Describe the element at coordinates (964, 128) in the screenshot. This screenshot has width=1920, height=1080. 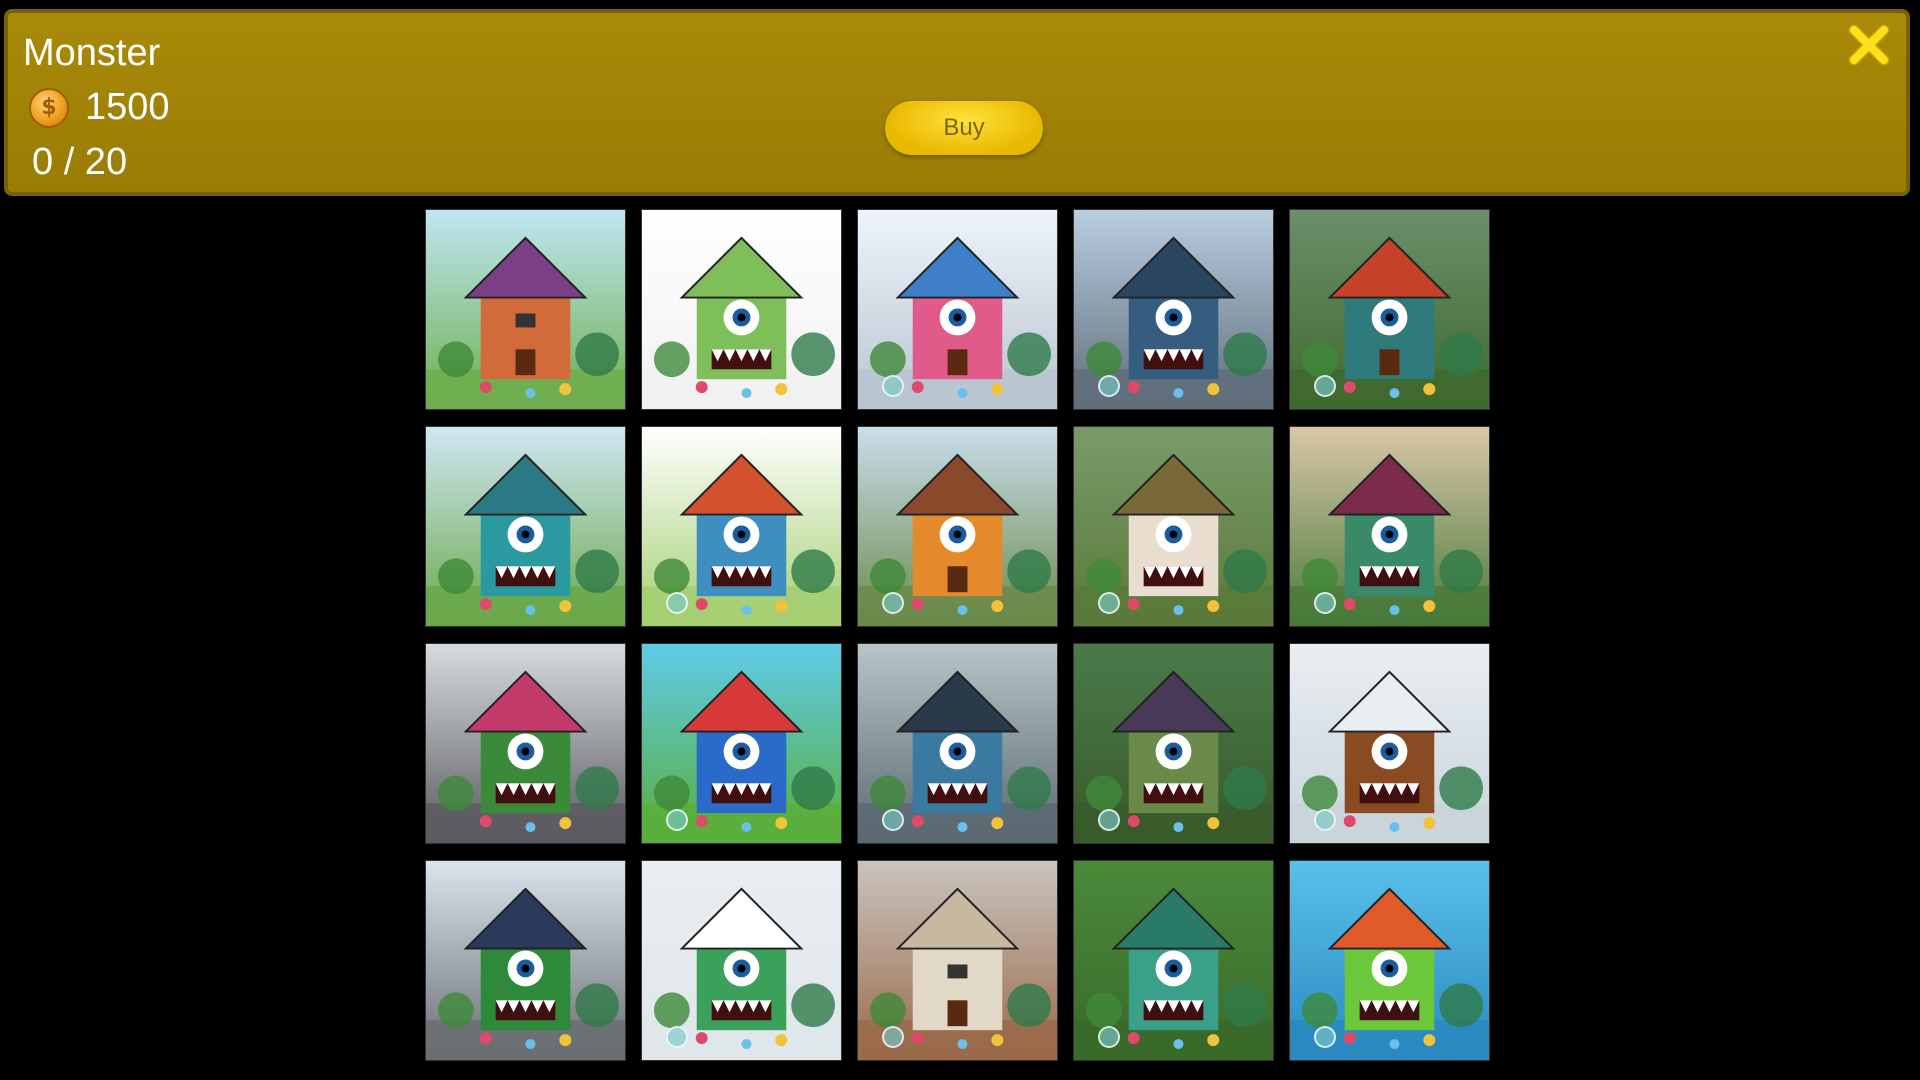
I see `buy-button: Buy` at that location.